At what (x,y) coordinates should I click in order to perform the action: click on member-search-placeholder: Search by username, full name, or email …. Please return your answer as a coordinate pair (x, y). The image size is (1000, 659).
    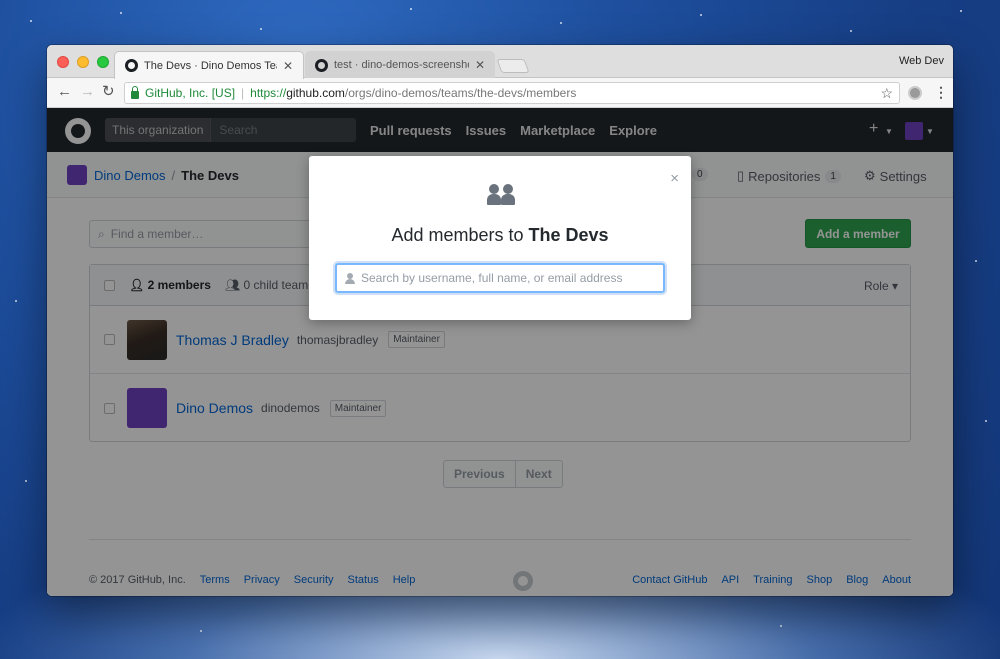
    Looking at the image, I should click on (492, 278).